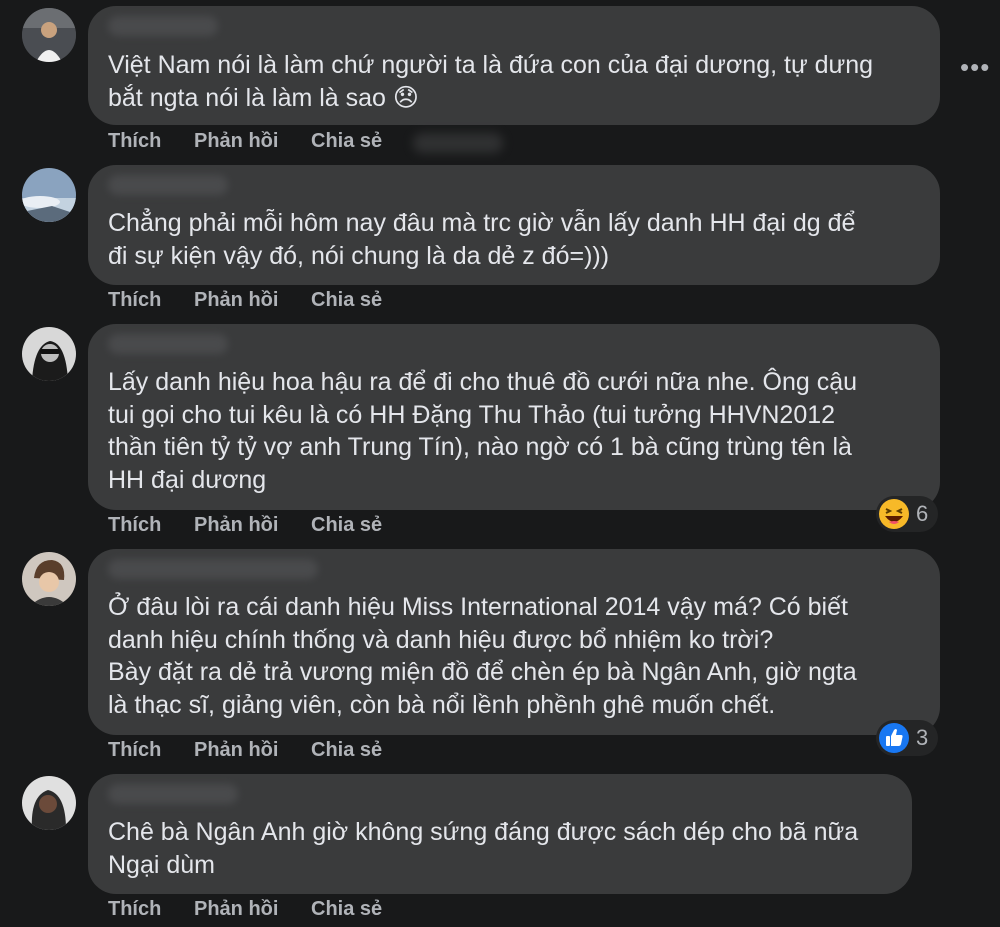  What do you see at coordinates (894, 514) in the screenshot?
I see `haha-icon` at bounding box center [894, 514].